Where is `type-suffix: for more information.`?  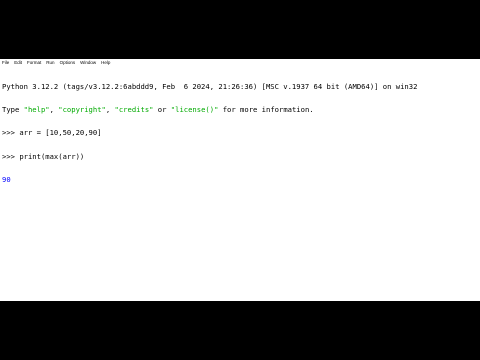 type-suffix: for more information. is located at coordinates (266, 109).